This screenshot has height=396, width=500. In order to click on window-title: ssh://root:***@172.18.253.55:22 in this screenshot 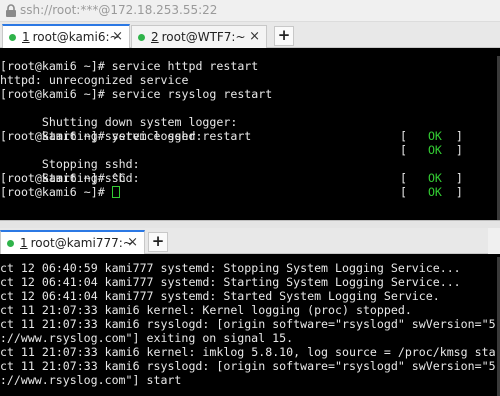, I will do `click(119, 10)`.